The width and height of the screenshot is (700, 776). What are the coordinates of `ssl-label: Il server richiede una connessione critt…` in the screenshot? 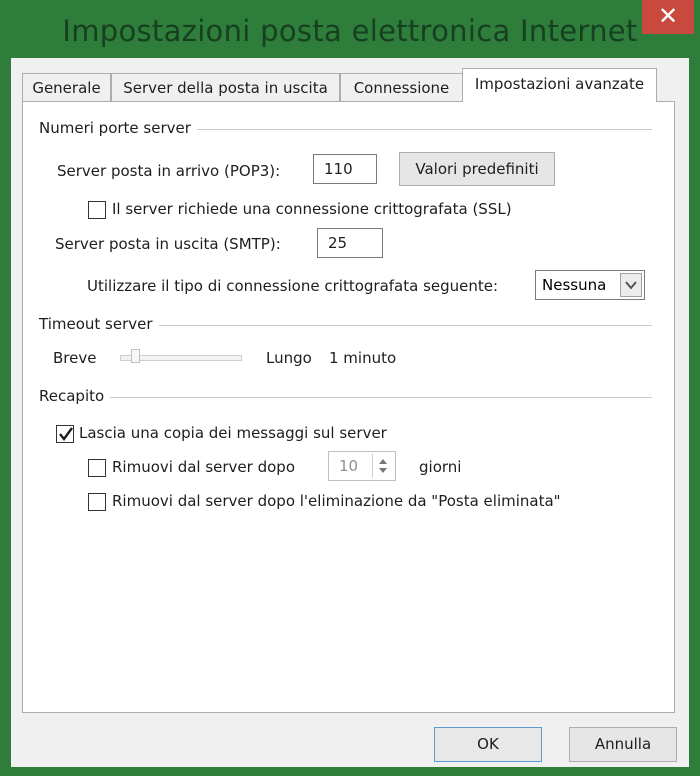 It's located at (312, 209).